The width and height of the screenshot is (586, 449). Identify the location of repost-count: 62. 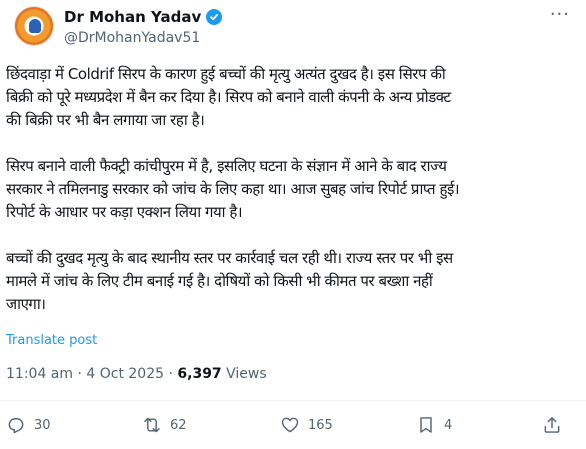
(178, 425).